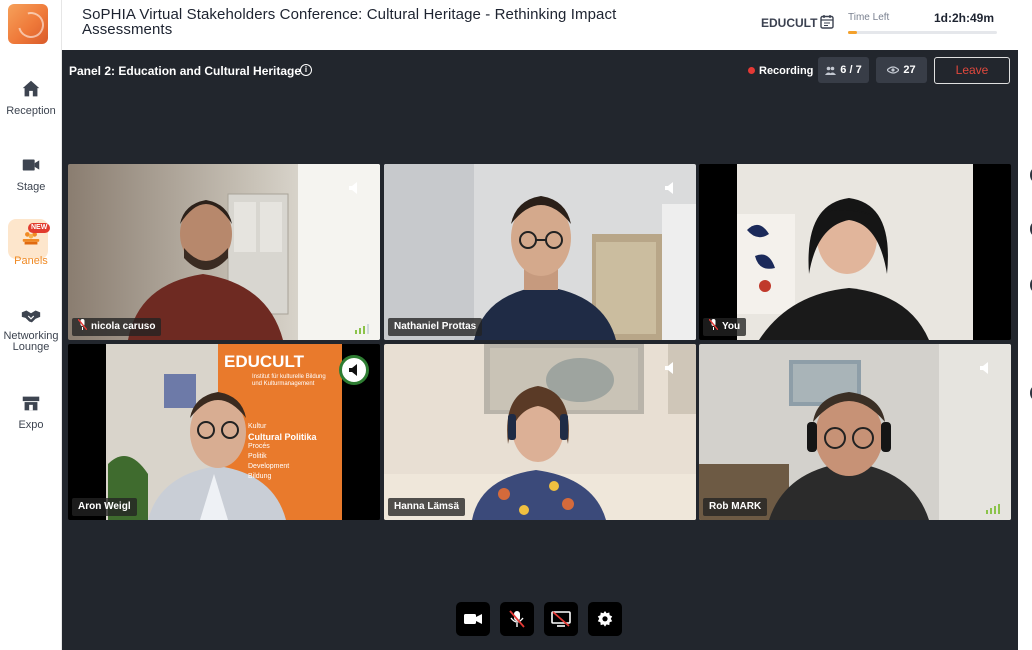 The width and height of the screenshot is (1032, 650). What do you see at coordinates (31, 247) in the screenshot?
I see `sidebar-item-panels: Panels` at bounding box center [31, 247].